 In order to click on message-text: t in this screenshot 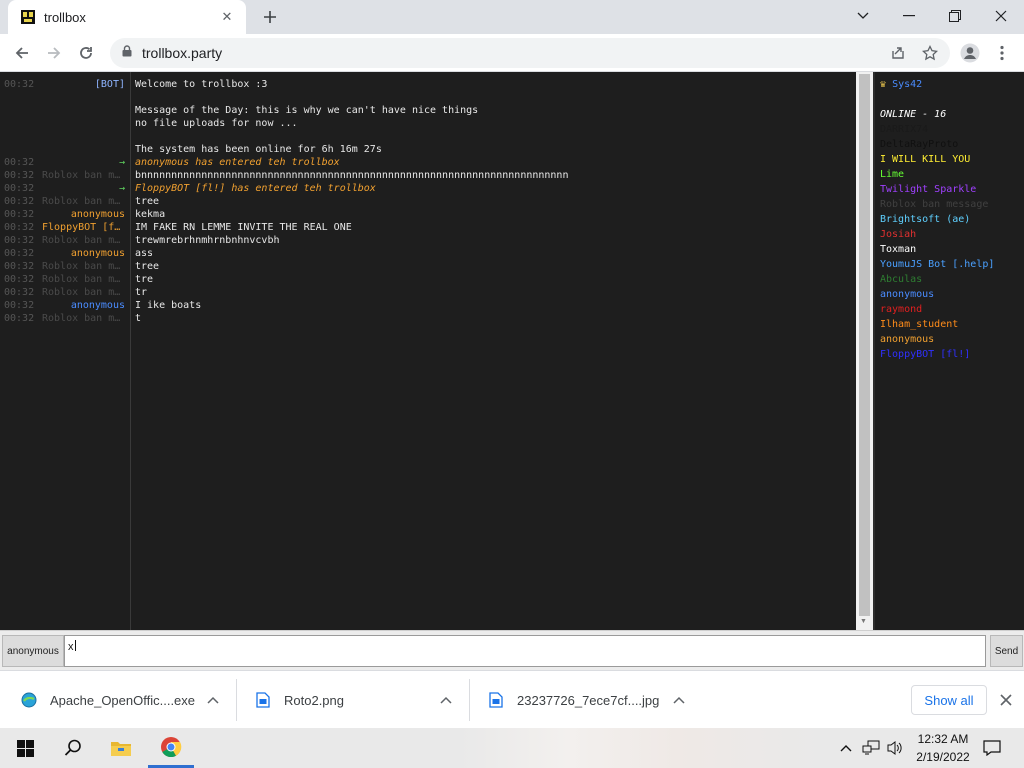, I will do `click(138, 318)`.